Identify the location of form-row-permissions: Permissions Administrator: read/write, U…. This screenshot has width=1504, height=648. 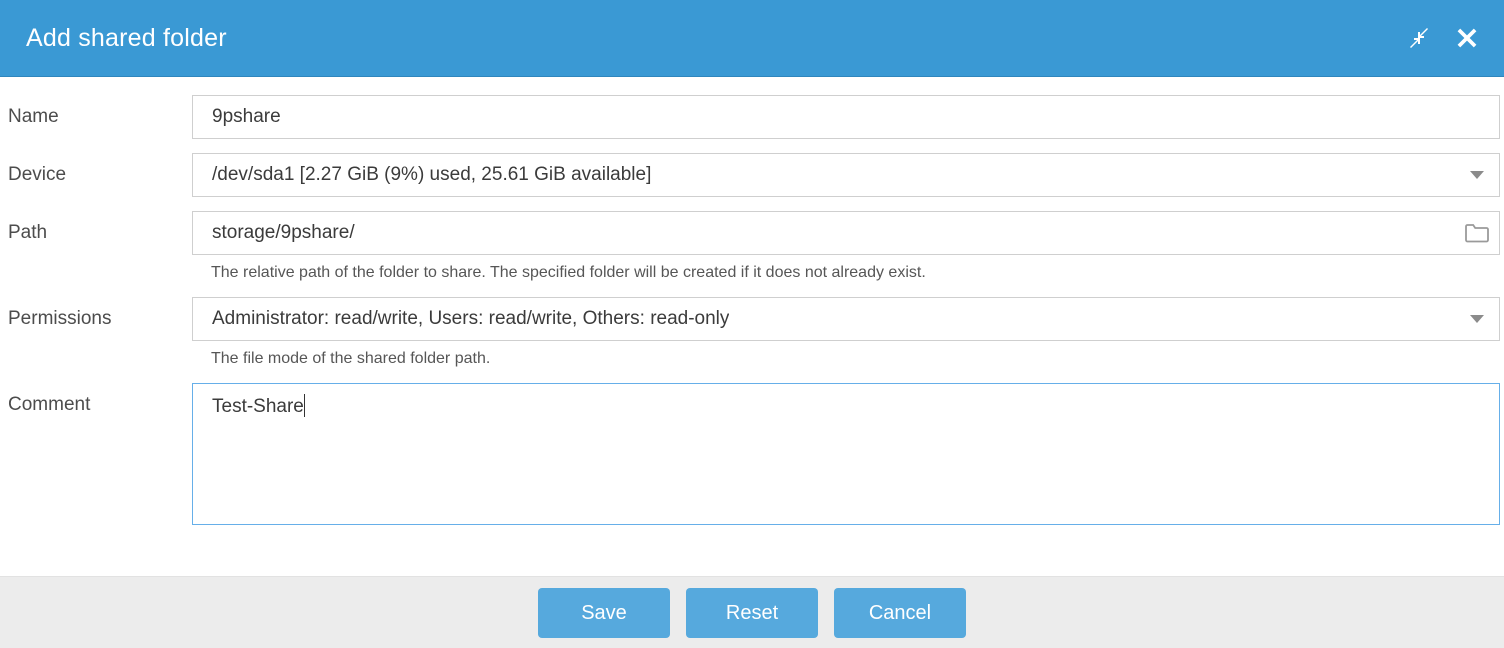
(752, 333).